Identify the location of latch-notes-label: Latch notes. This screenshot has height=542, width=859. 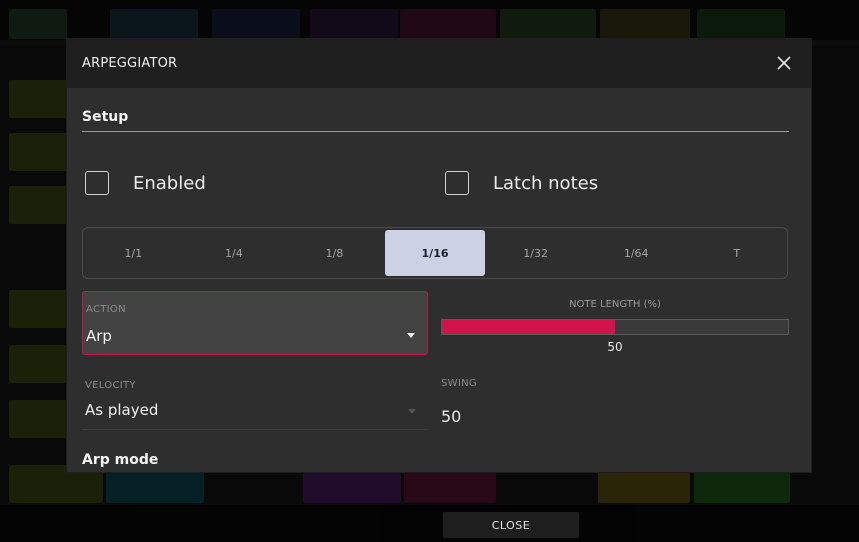
(546, 183).